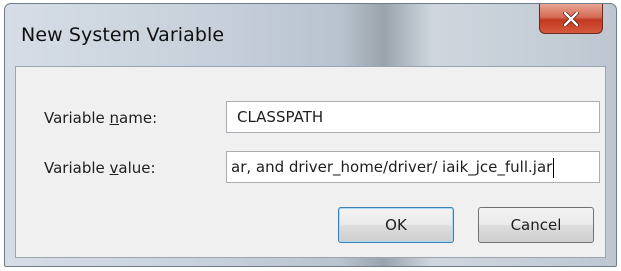 This screenshot has height=271, width=621. I want to click on variable-name-field: CLASSPATH, so click(413, 117).